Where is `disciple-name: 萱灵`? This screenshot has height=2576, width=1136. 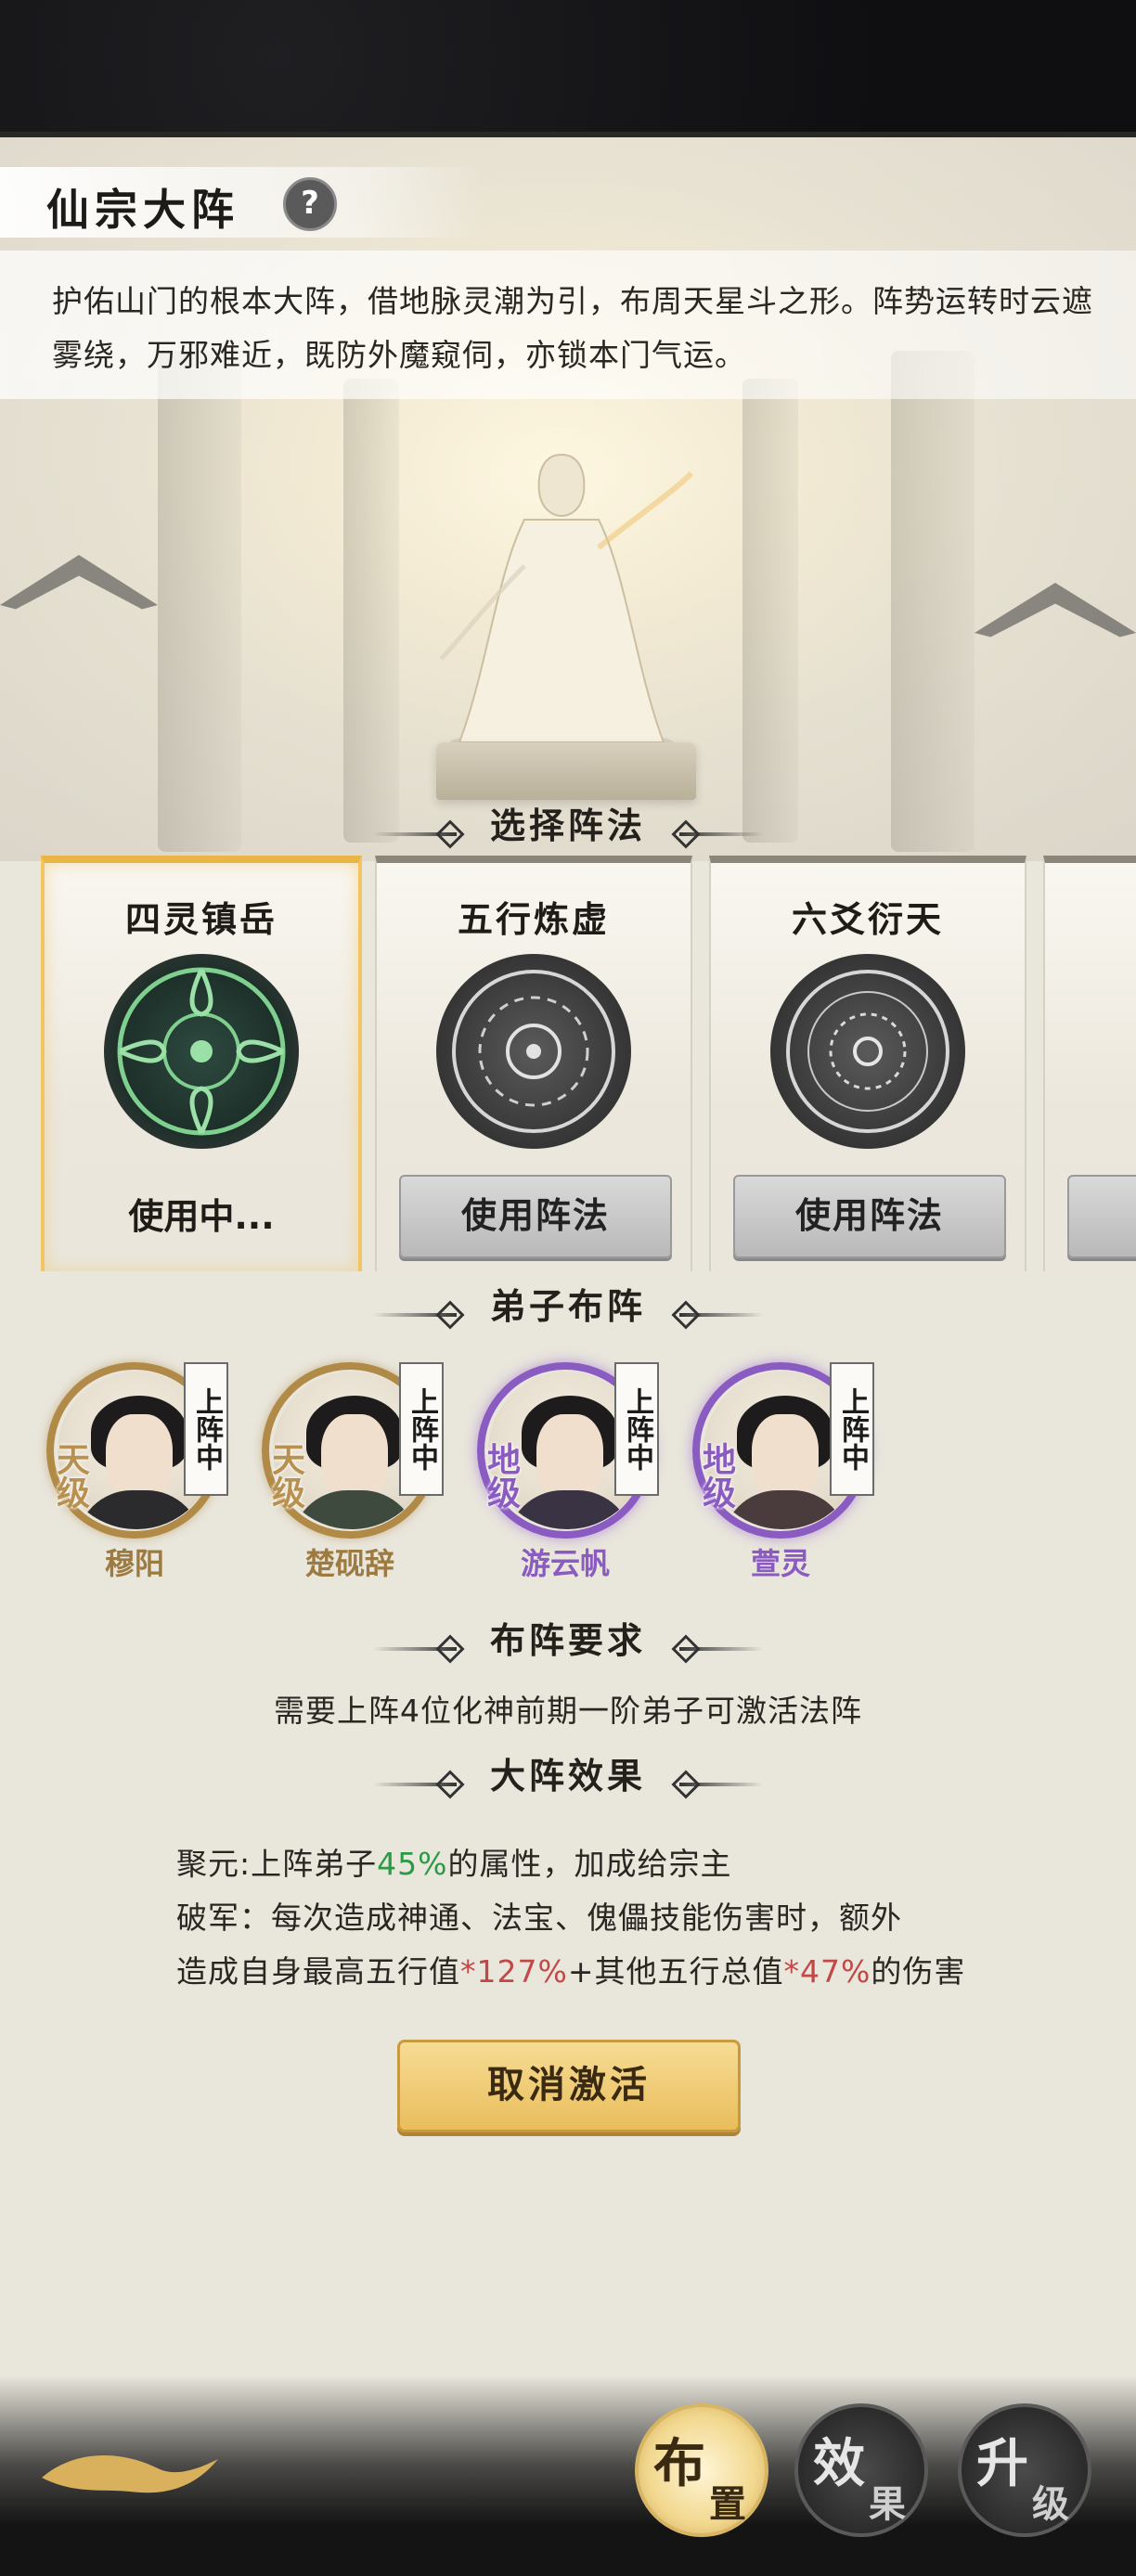 disciple-name: 萱灵 is located at coordinates (780, 1563).